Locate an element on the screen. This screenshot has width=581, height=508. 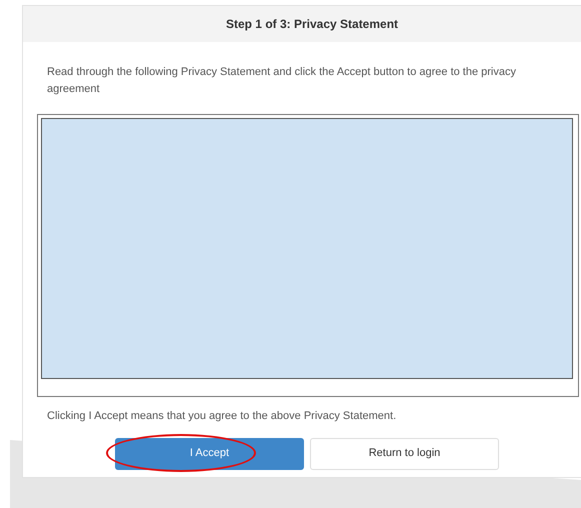
return-button: Return to login is located at coordinates (404, 454).